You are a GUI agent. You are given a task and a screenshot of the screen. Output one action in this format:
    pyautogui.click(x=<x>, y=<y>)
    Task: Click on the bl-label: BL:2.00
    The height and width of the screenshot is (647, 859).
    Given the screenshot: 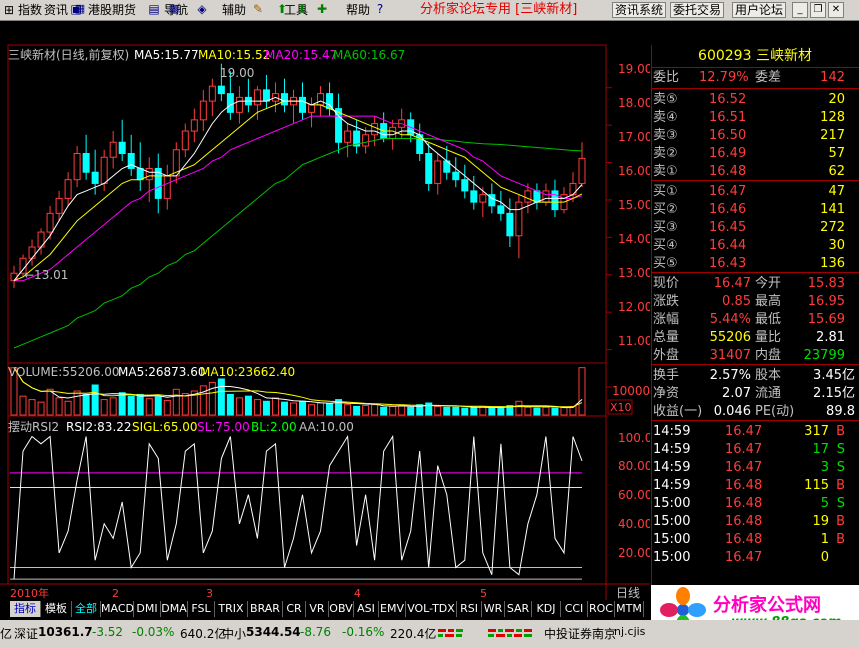 What is the action you would take?
    pyautogui.click(x=274, y=427)
    